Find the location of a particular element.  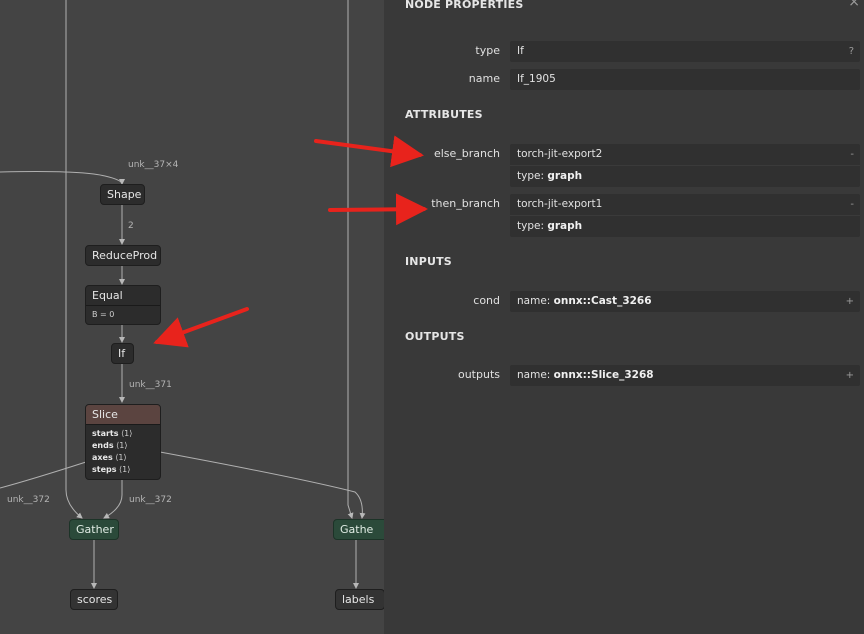

attributes-section-title: ATTRIBUTES is located at coordinates (444, 114).